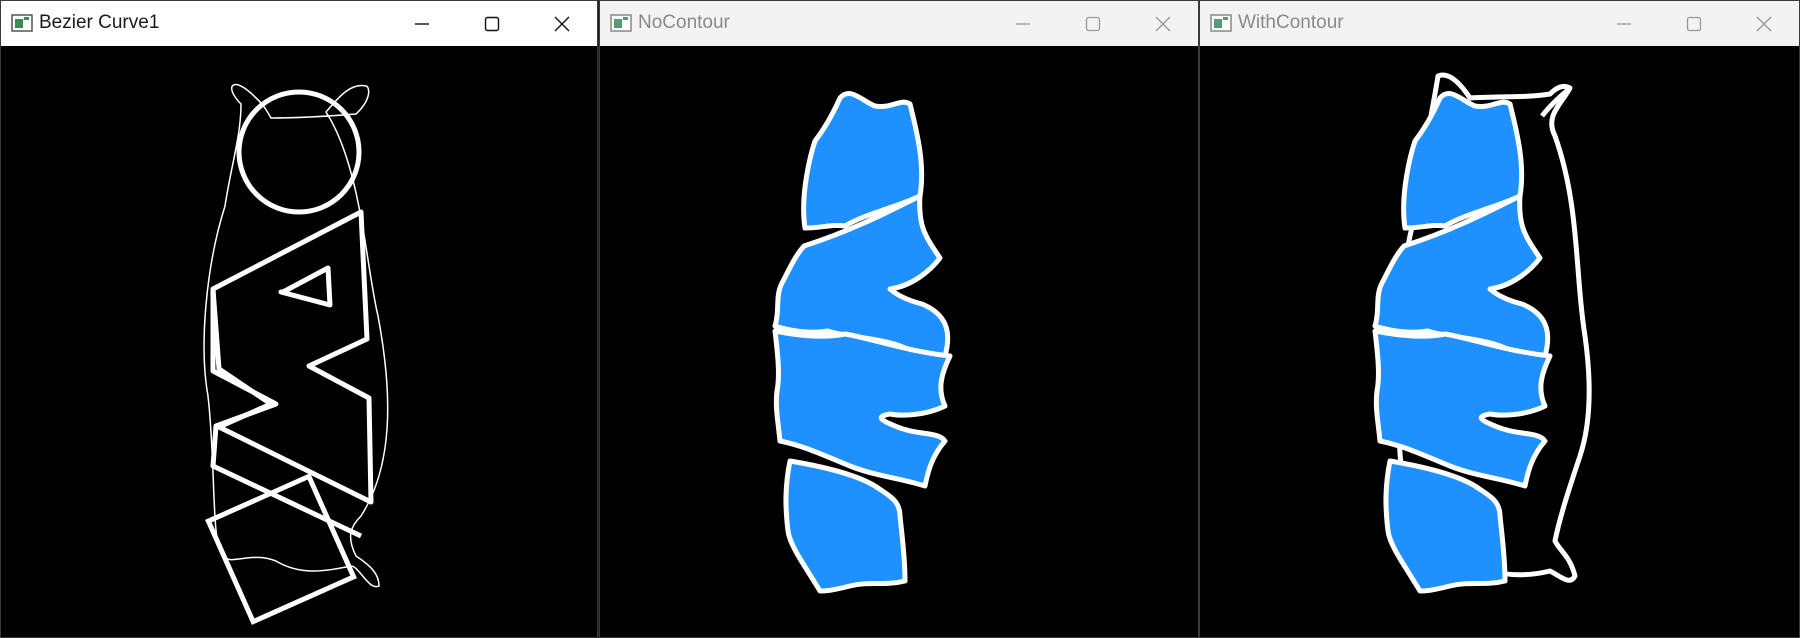 Image resolution: width=1800 pixels, height=638 pixels. Describe the element at coordinates (1499, 23) in the screenshot. I see `titlebar: WithContour` at that location.